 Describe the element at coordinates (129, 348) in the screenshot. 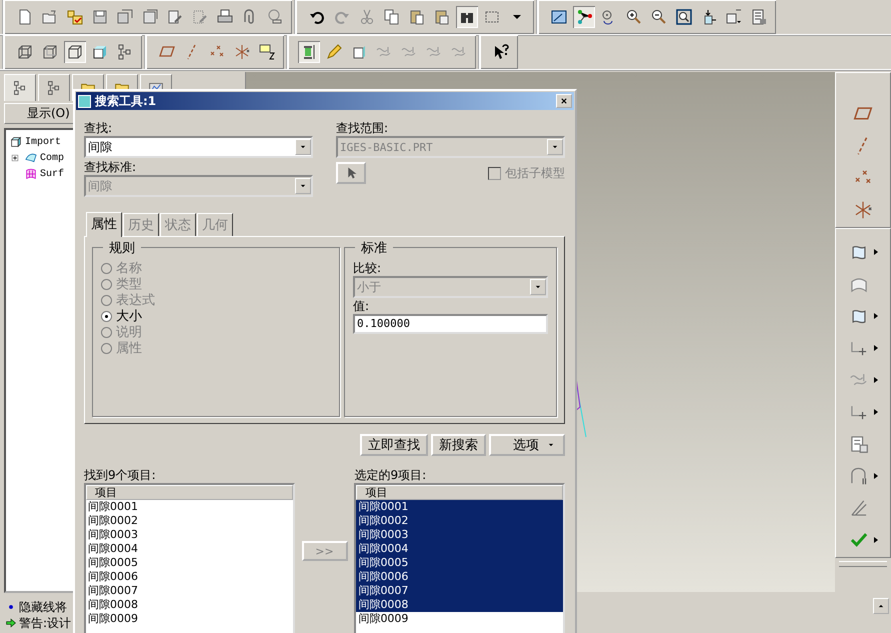

I see `radio-label: 属性` at that location.